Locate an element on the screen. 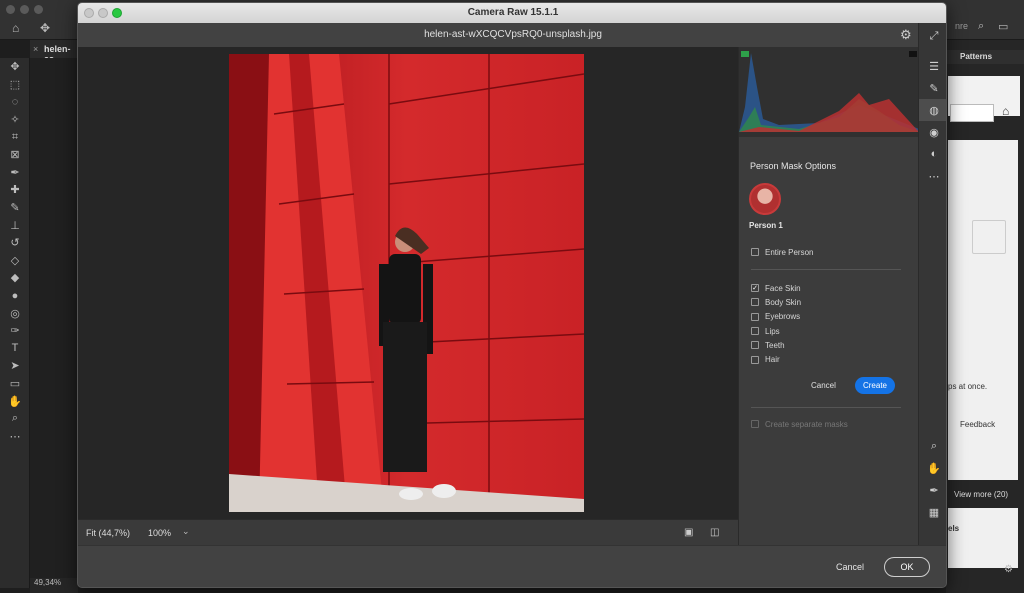 The height and width of the screenshot is (593, 1024). stamp-icon: ⊥ is located at coordinates (15, 225).